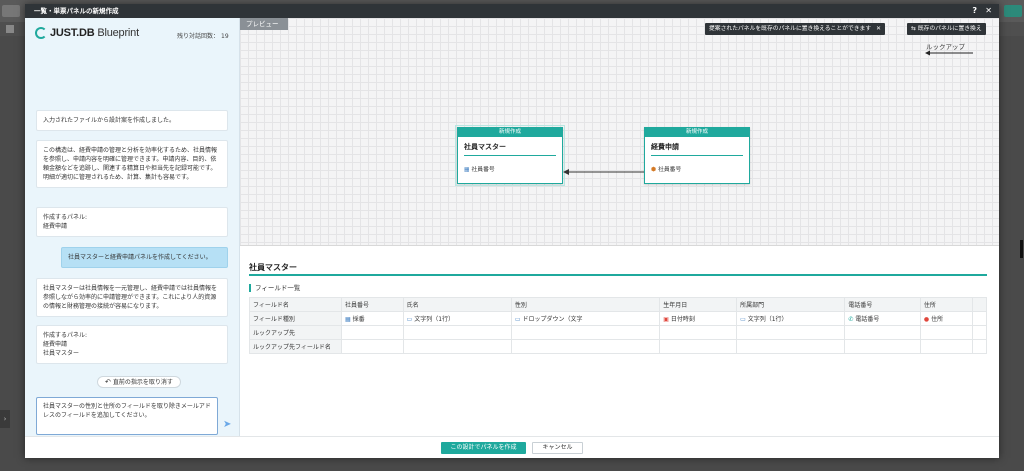 Image resolution: width=1024 pixels, height=471 pixels. I want to click on field-name-cell: 性別, so click(585, 304).